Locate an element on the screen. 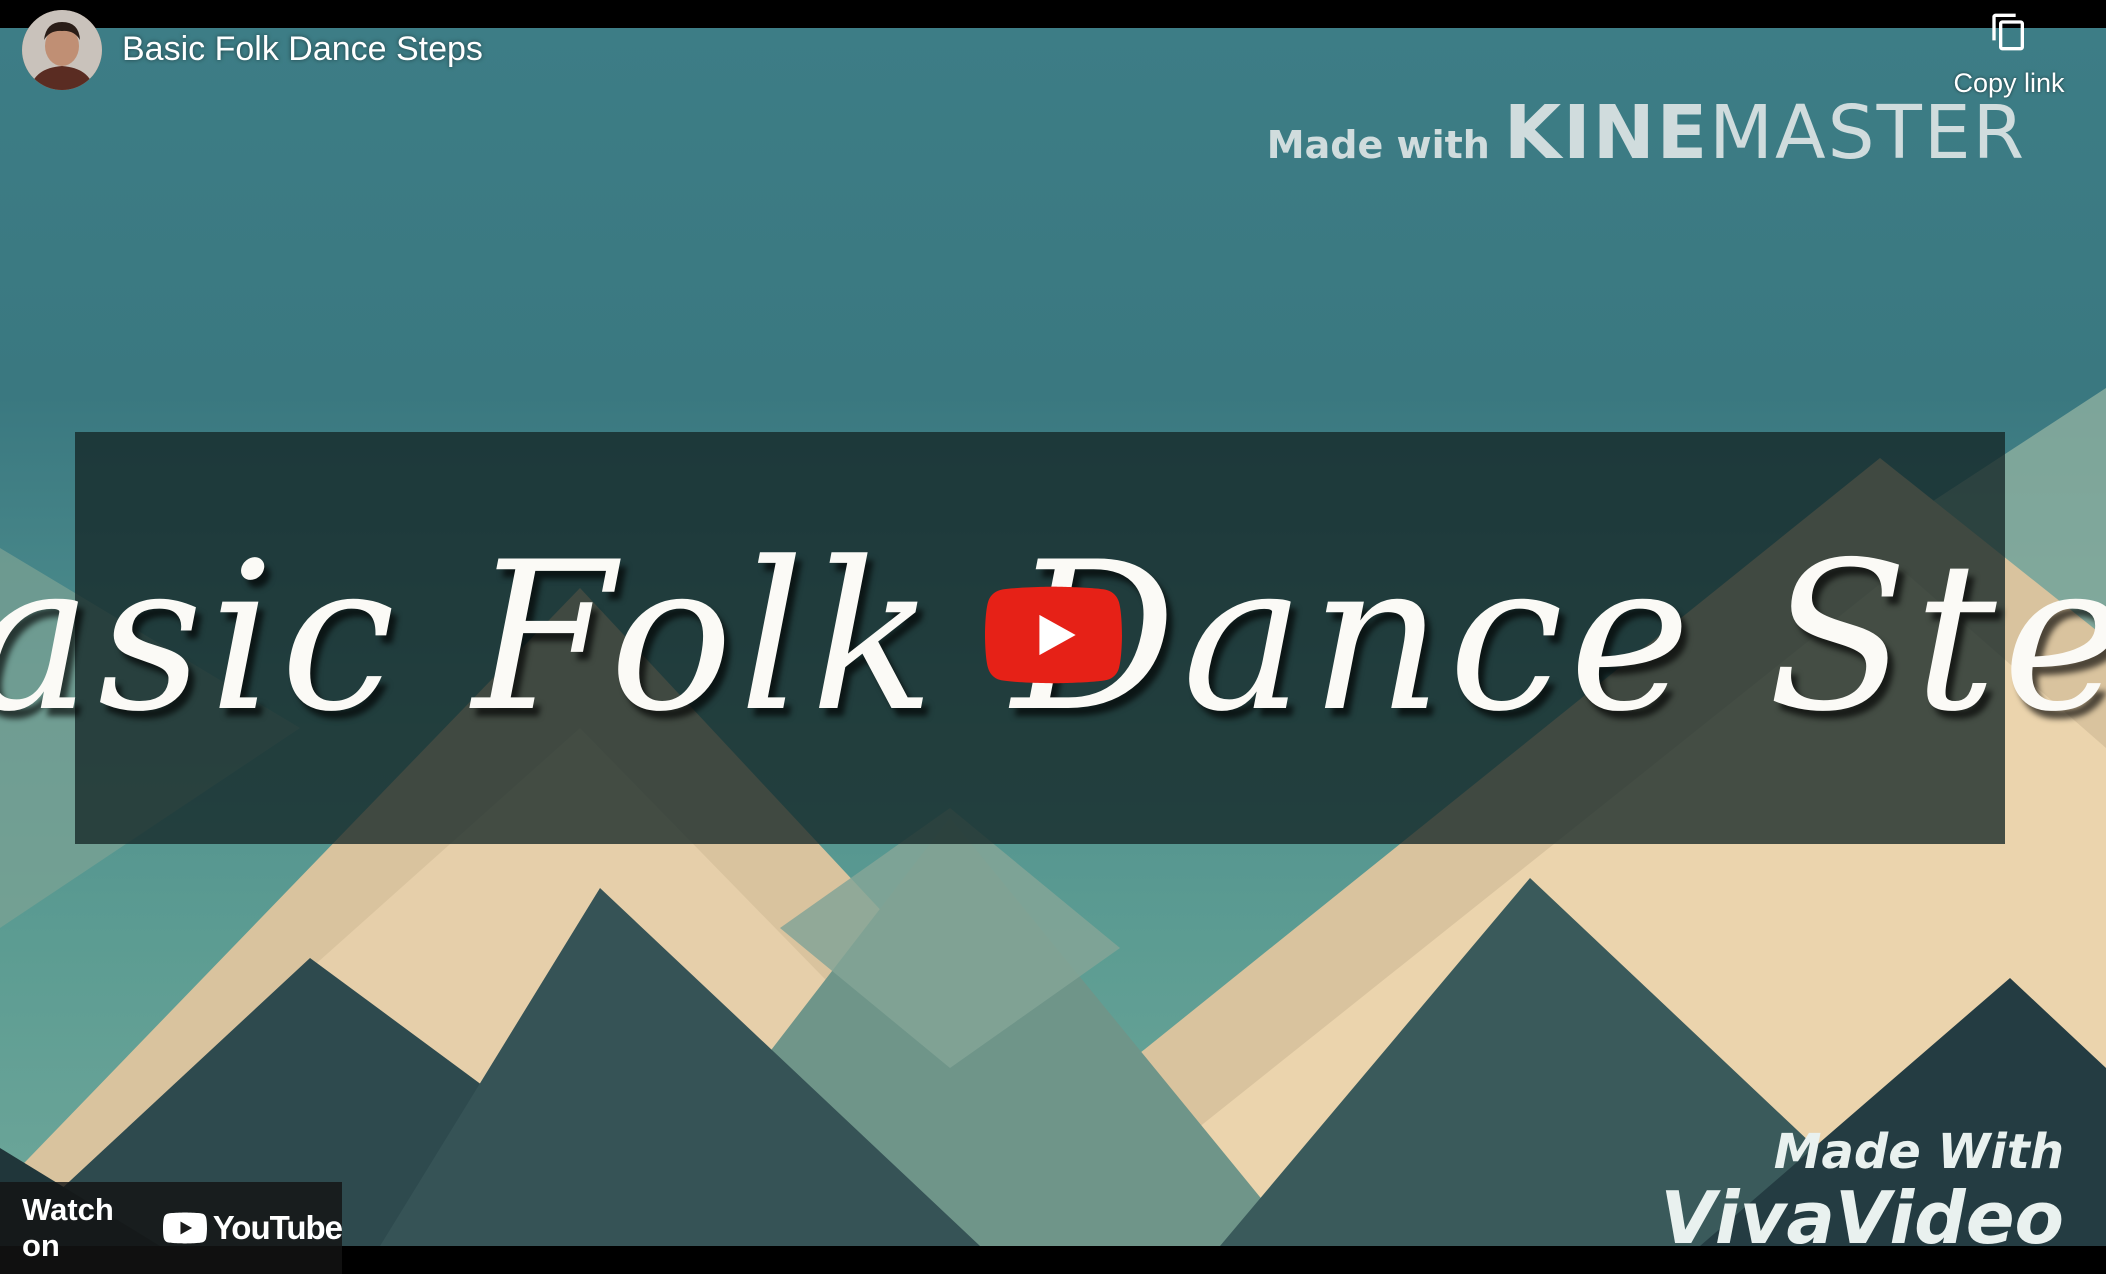 The height and width of the screenshot is (1274, 2106). vivavideo-line1: Made With is located at coordinates (1918, 1152).